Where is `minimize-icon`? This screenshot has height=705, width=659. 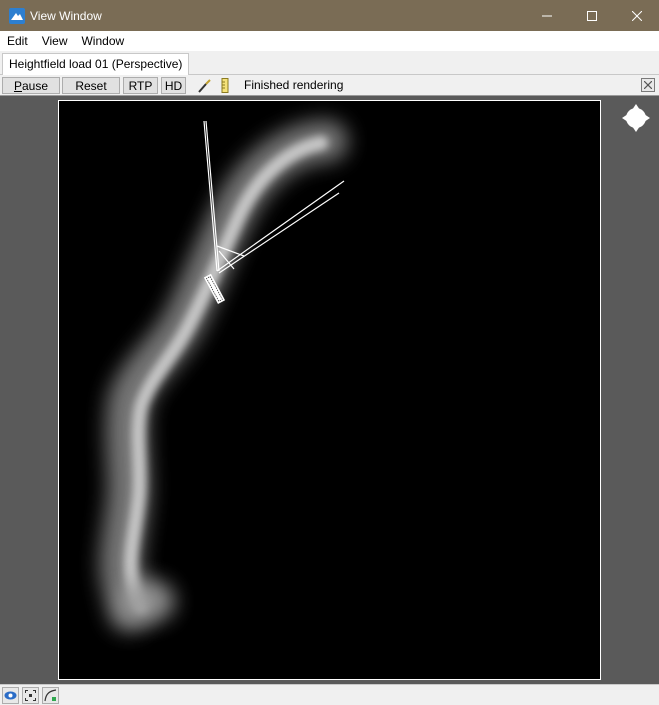
minimize-icon is located at coordinates (546, 15).